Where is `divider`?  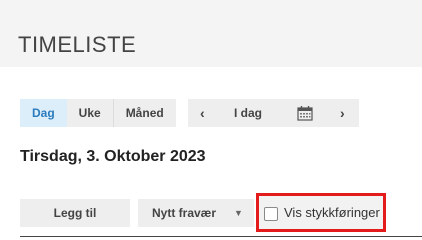 divider is located at coordinates (221, 236).